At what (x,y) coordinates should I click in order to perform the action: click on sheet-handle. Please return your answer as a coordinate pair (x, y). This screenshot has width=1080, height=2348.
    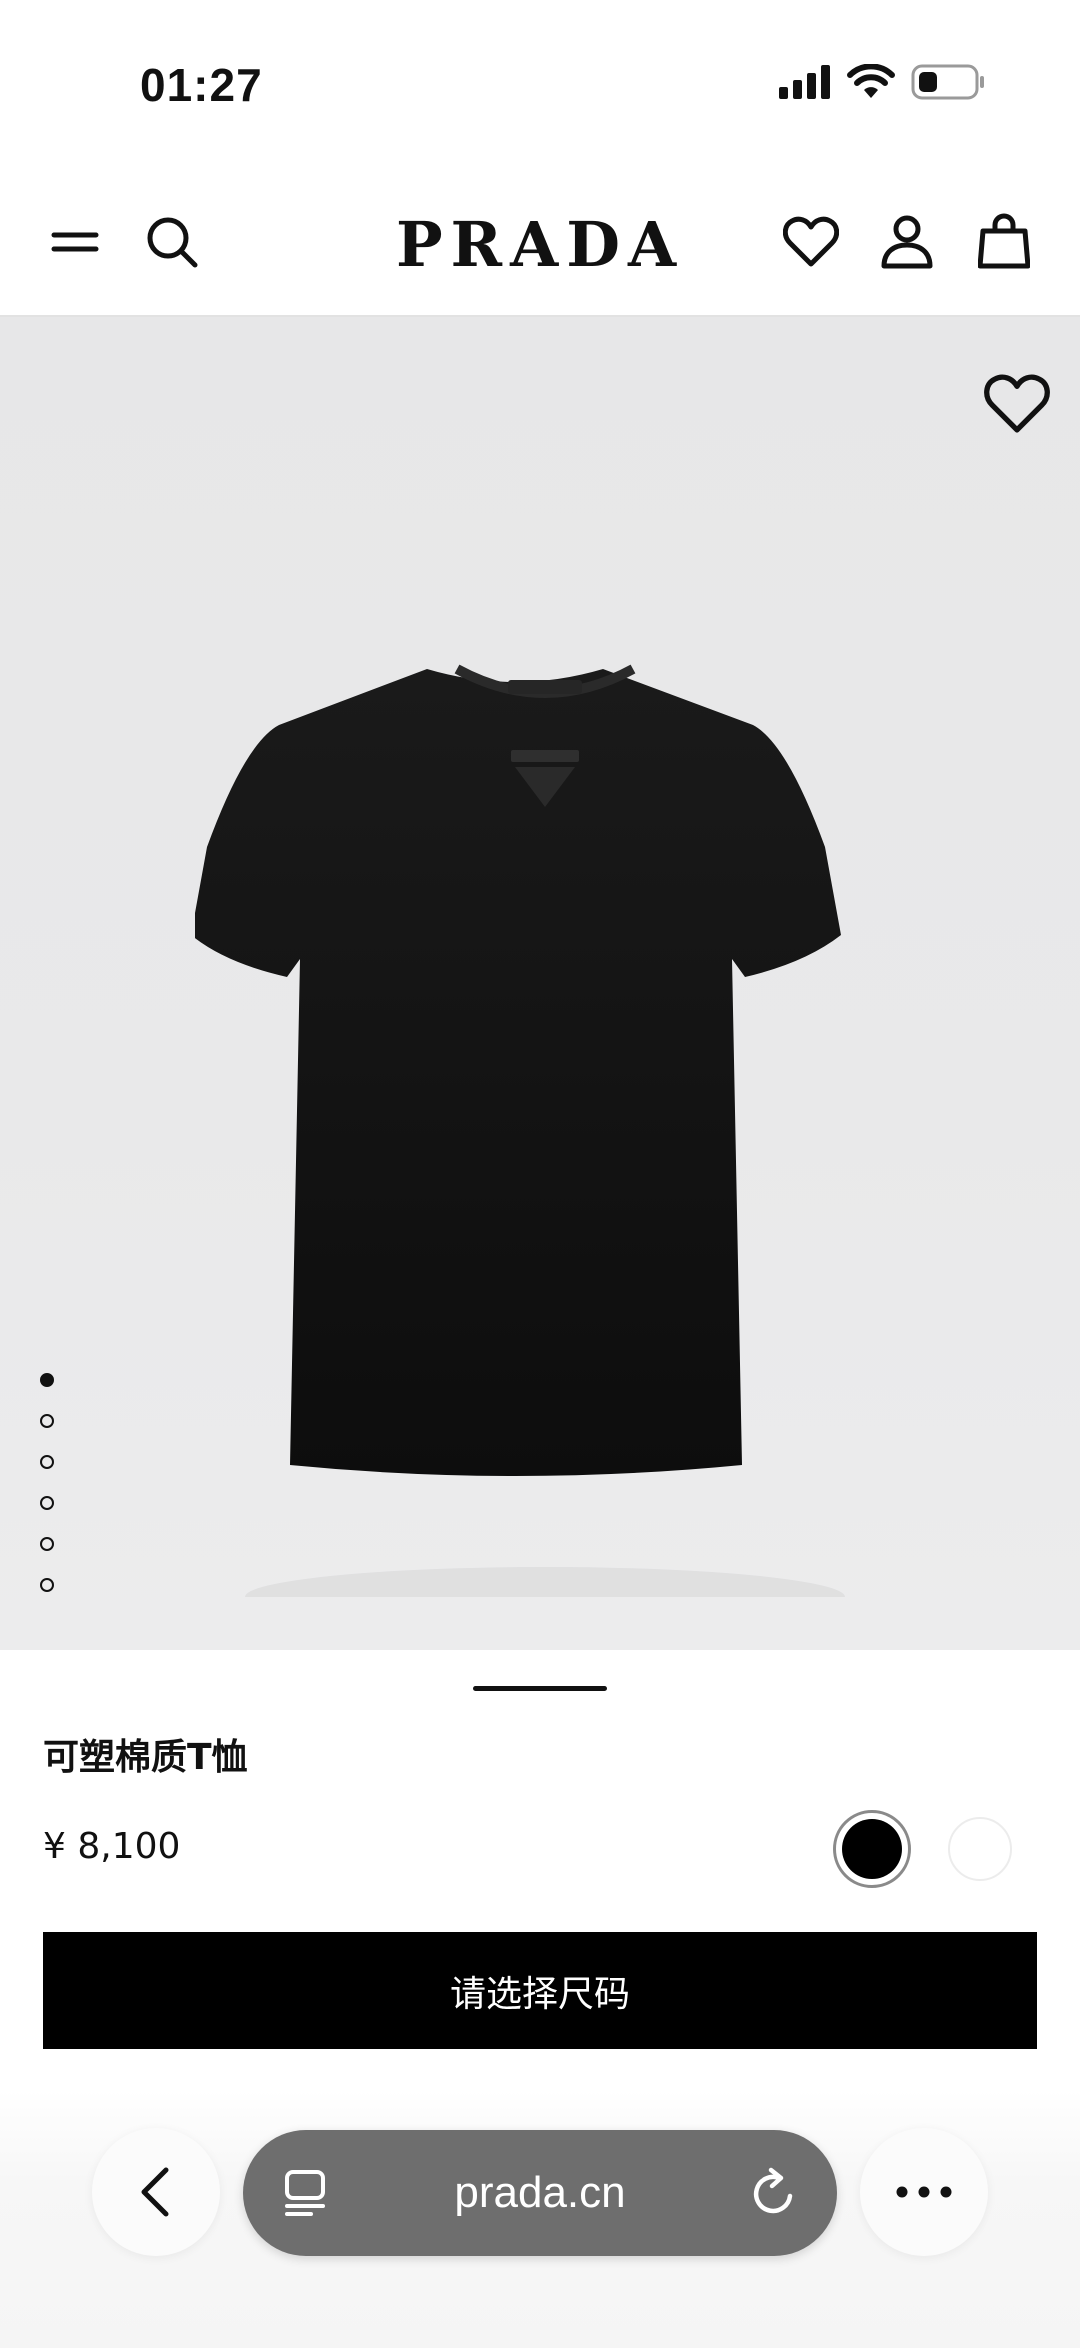
    Looking at the image, I should click on (540, 1688).